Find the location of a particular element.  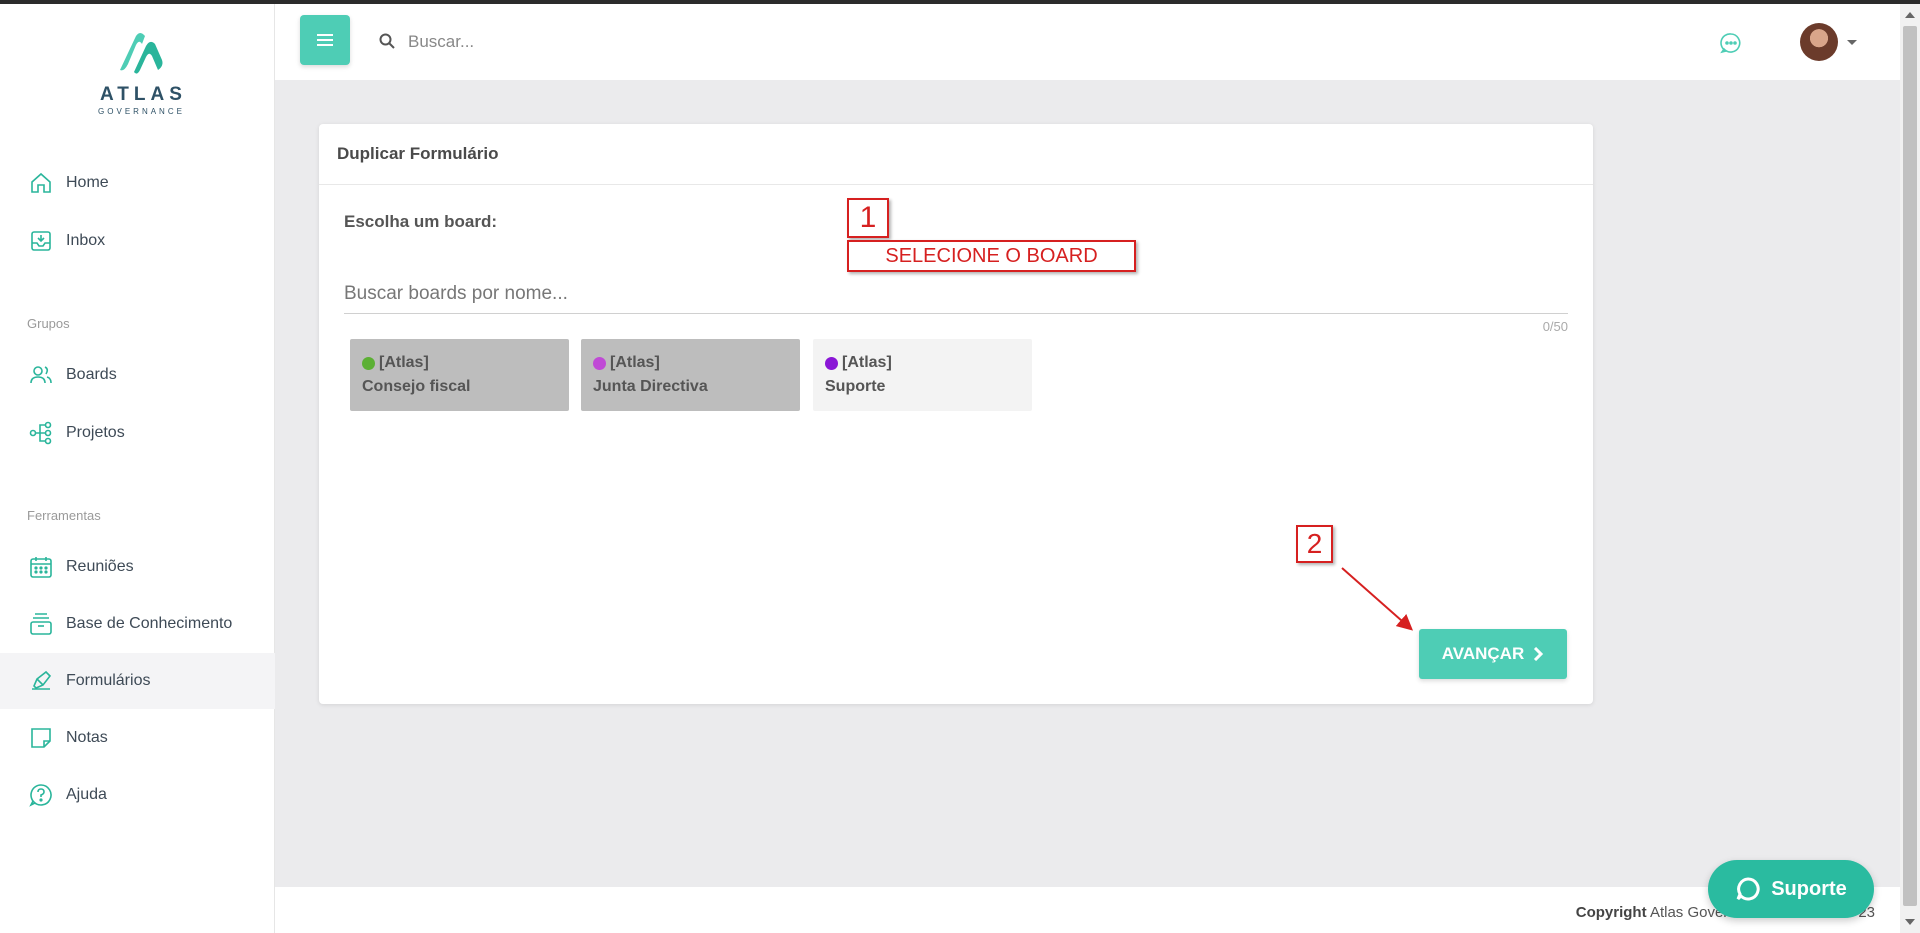

atlas-logo: ATLAS GOVERNANCE is located at coordinates (140, 73).